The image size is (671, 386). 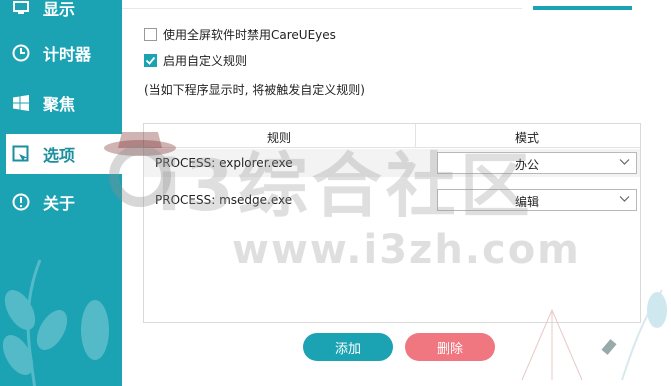 I want to click on add-rule-button: 添加, so click(x=348, y=347).